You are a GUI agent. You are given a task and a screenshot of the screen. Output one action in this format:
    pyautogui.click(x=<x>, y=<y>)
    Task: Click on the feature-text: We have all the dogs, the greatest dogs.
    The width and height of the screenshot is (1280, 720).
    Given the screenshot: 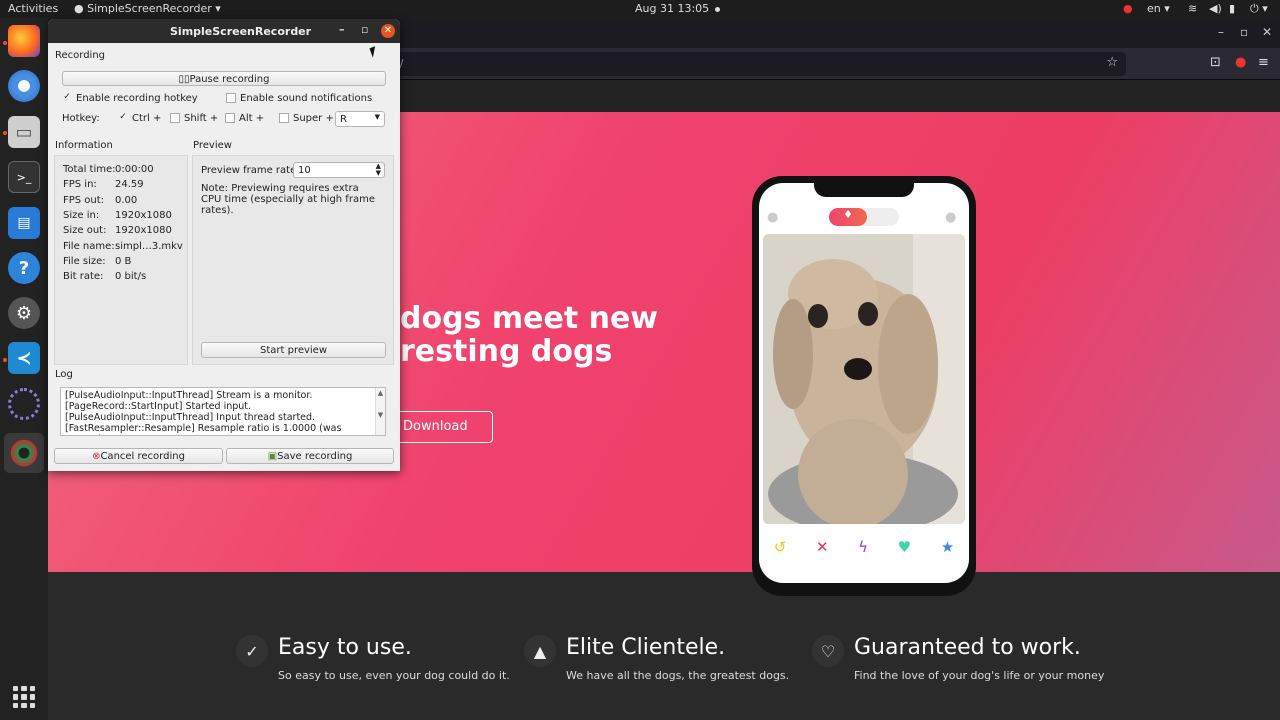 What is the action you would take?
    pyautogui.click(x=678, y=675)
    